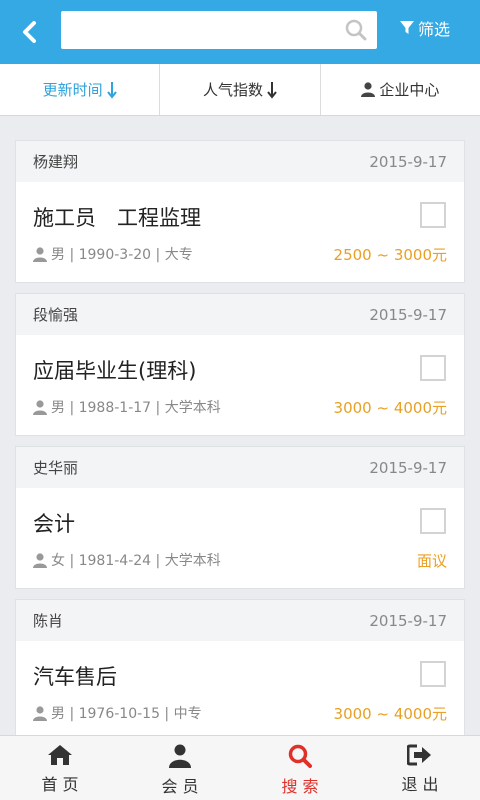  What do you see at coordinates (56, 468) in the screenshot?
I see `candidate-name: 史华丽` at bounding box center [56, 468].